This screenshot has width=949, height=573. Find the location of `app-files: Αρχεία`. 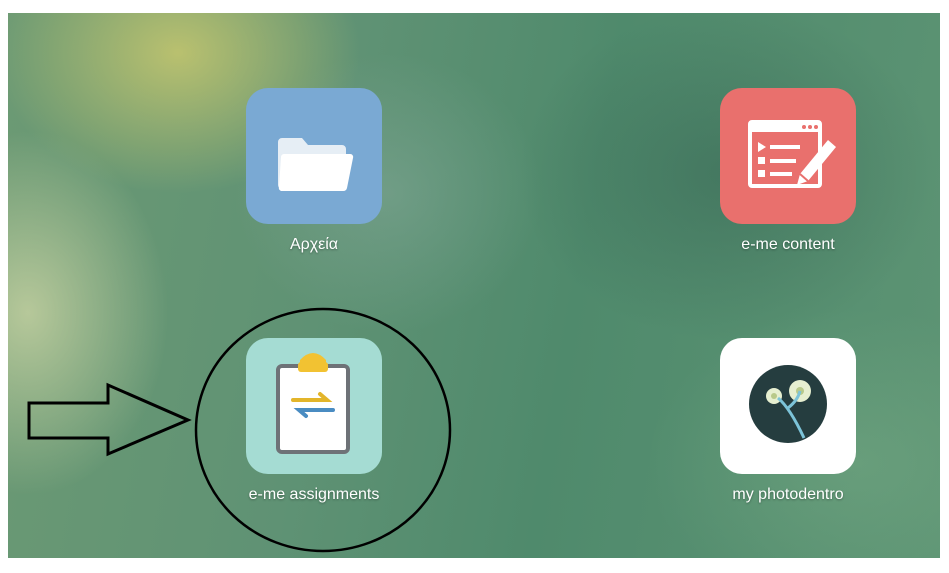

app-files: Αρχεία is located at coordinates (314, 171).